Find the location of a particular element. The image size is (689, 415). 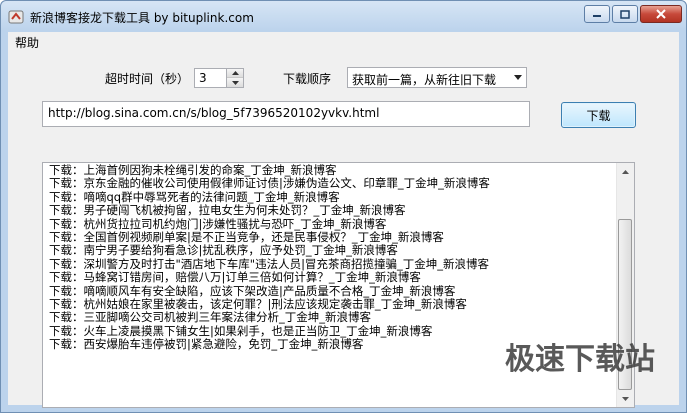

log-line: 下载：上海首例因狗未栓绳引发的命案_丁金坤_新浪博客 is located at coordinates (193, 170).